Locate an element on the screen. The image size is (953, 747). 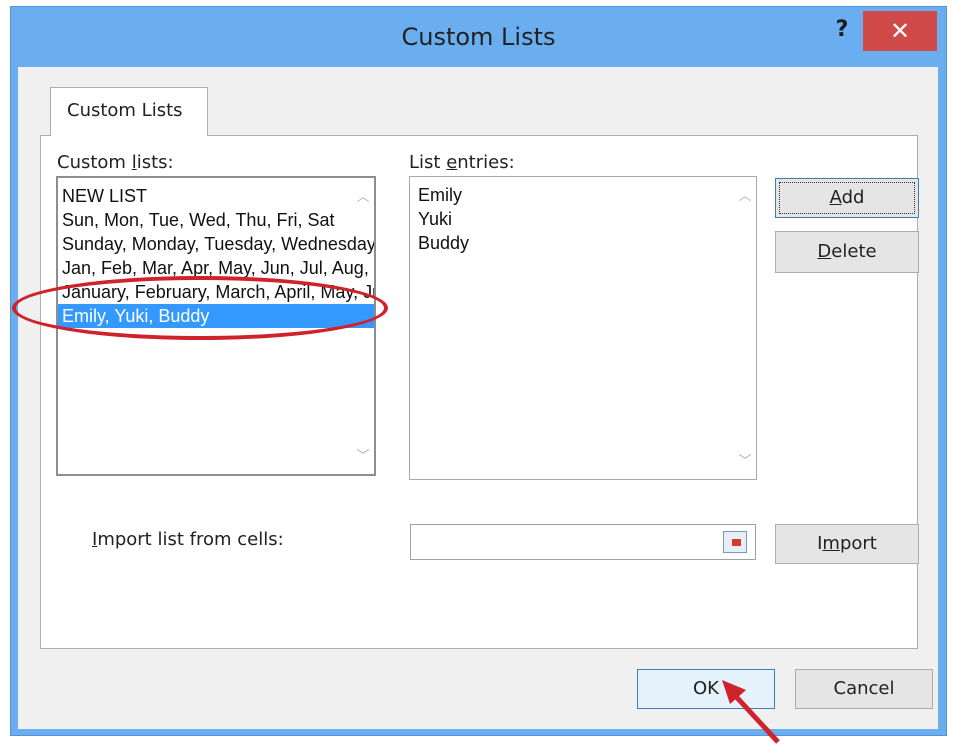
close-button: ✕ is located at coordinates (900, 31).